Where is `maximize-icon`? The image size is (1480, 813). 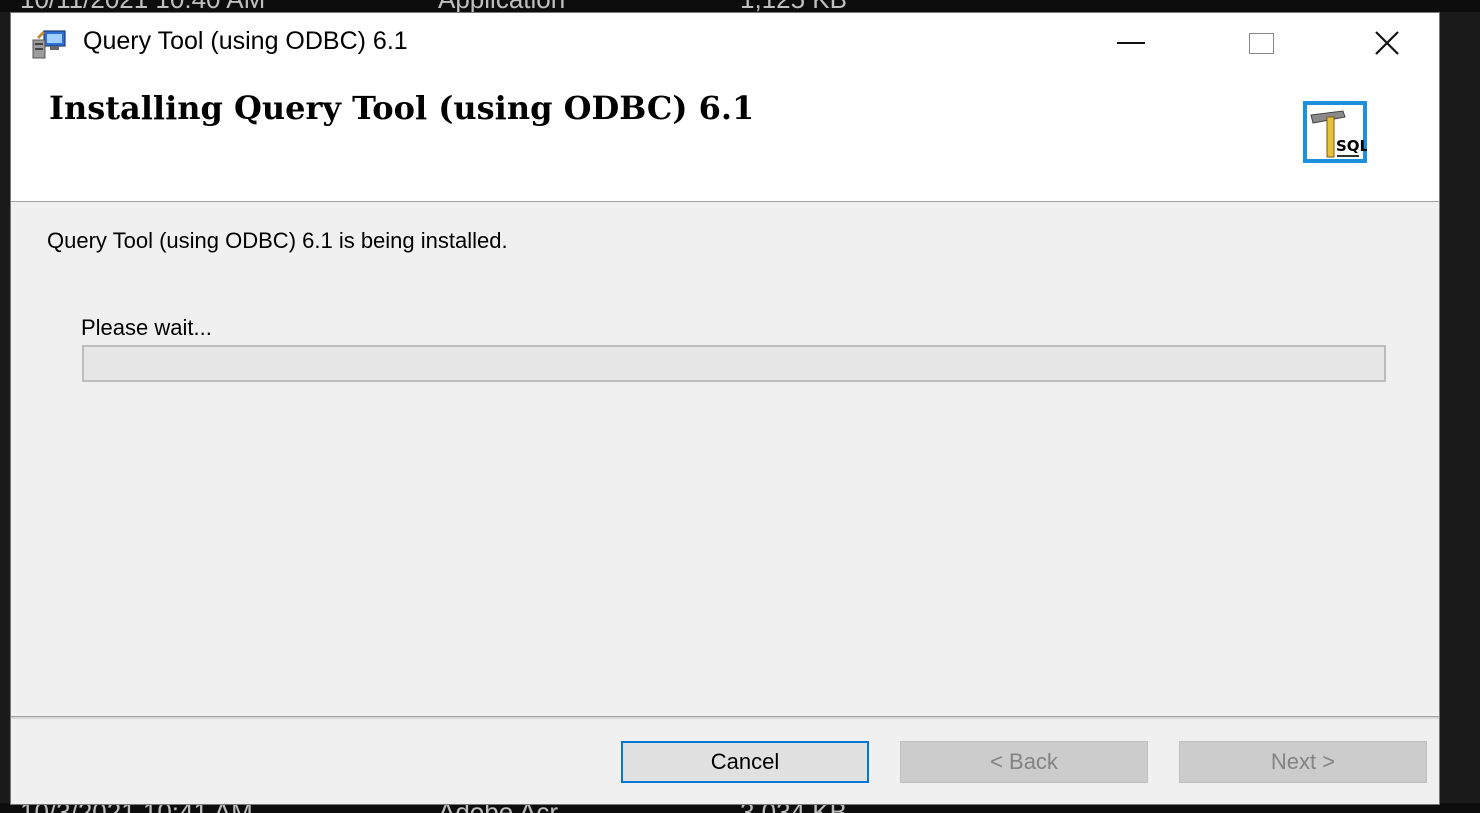
maximize-icon is located at coordinates (1261, 43).